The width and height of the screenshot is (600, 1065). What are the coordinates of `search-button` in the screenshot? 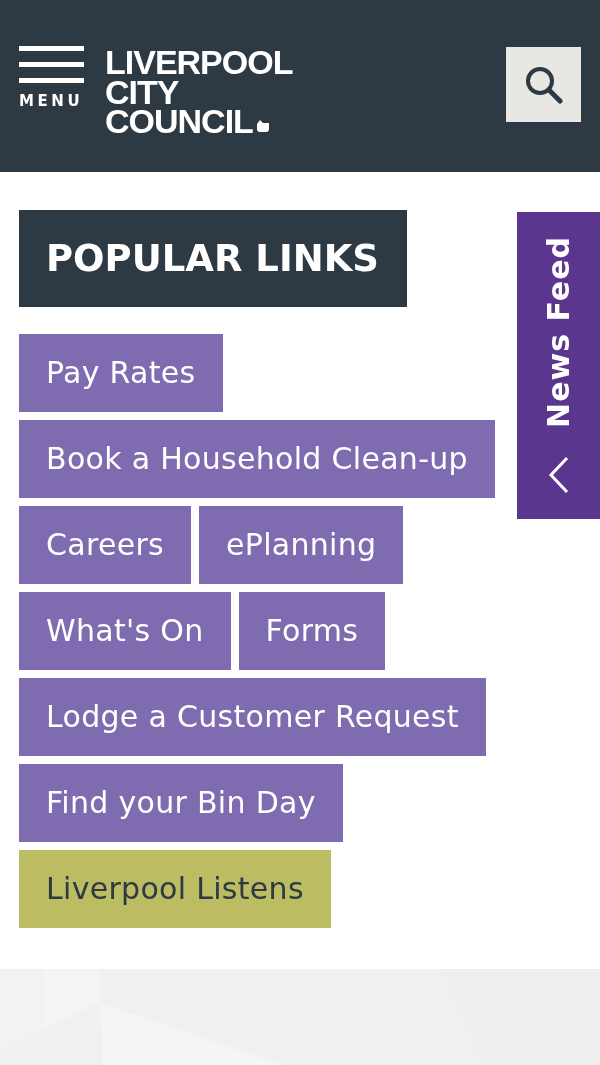 It's located at (543, 84).